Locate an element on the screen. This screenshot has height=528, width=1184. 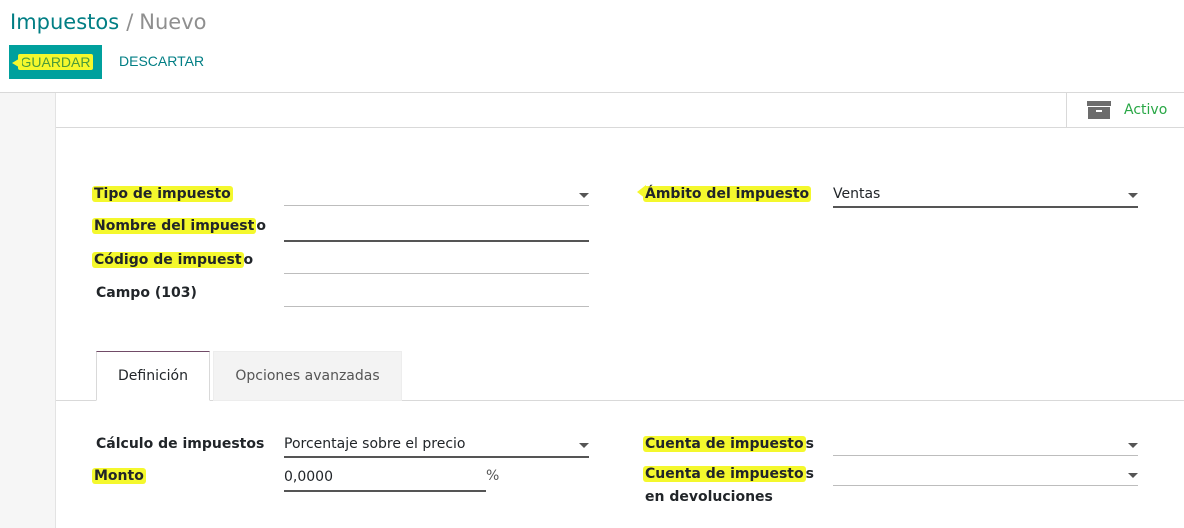
tax-name-input is located at coordinates (436, 231).